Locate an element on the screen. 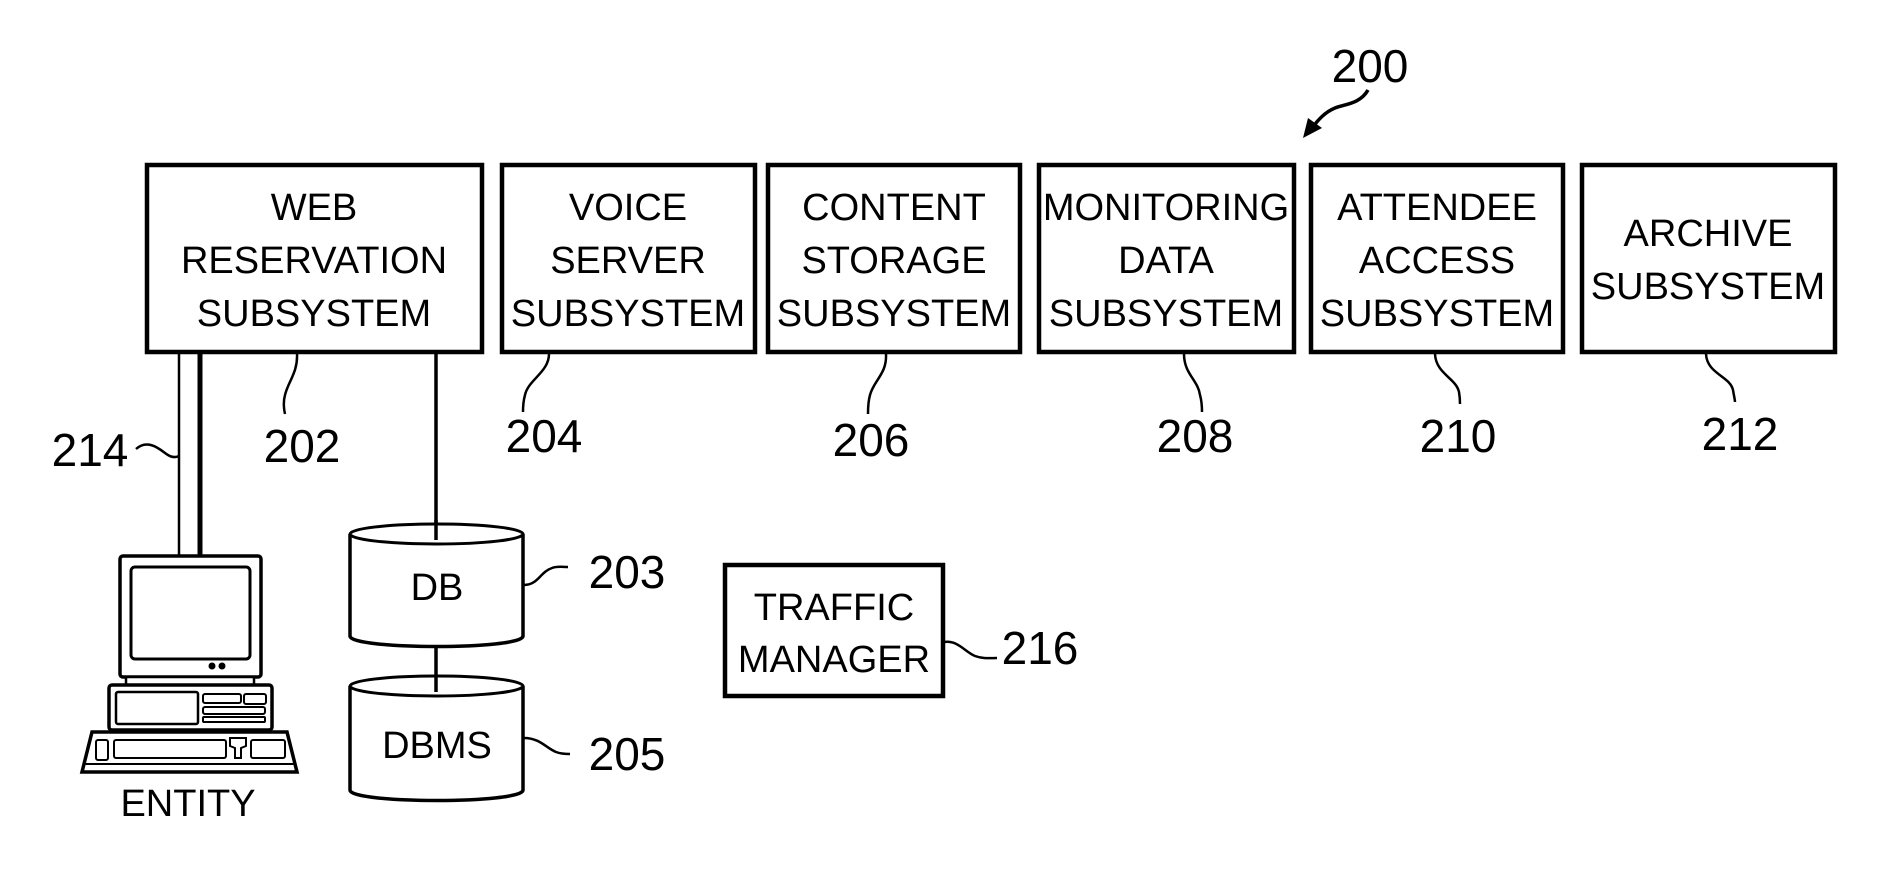 This screenshot has height=874, width=1882. callout-208: 208 is located at coordinates (1195, 407).